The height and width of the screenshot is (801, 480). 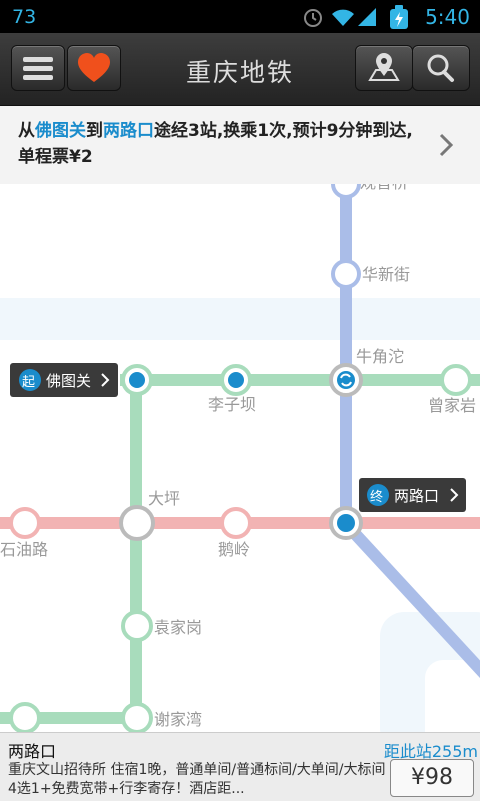 What do you see at coordinates (60, 131) in the screenshot?
I see `route-from-station: 佛图关` at bounding box center [60, 131].